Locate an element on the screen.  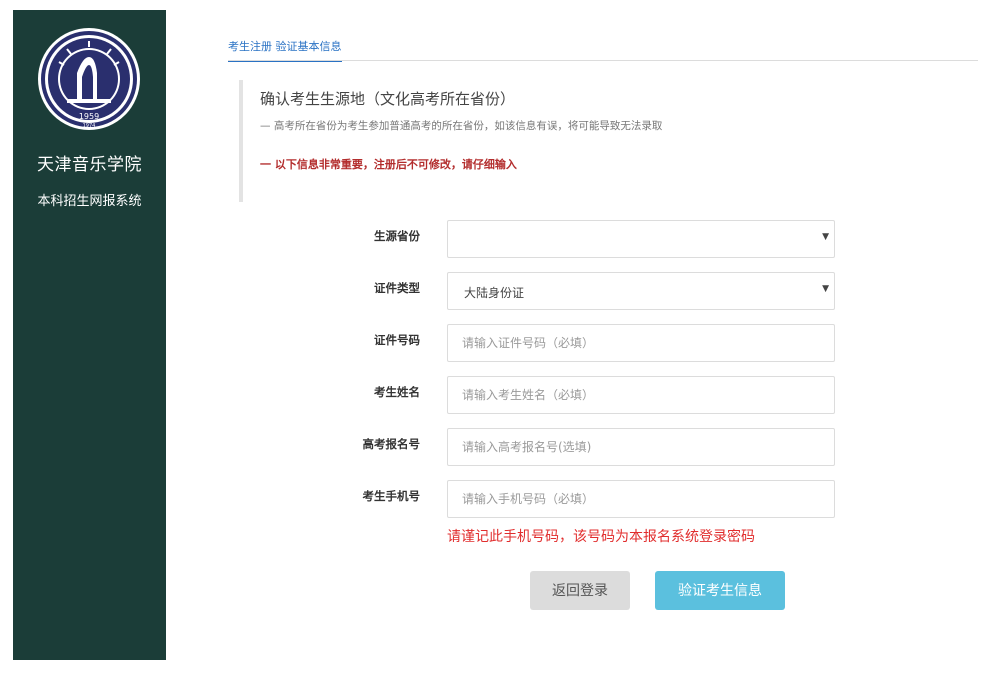
system-name: 本科招生网报系统 is located at coordinates (89, 201).